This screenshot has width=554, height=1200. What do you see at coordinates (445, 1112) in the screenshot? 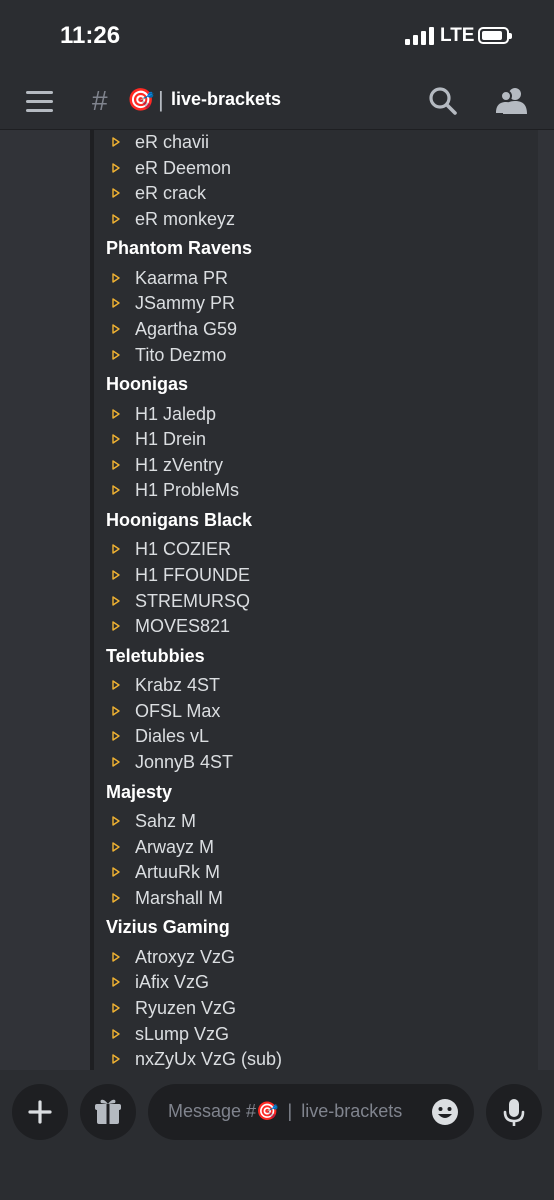
I see `emoji-icon` at bounding box center [445, 1112].